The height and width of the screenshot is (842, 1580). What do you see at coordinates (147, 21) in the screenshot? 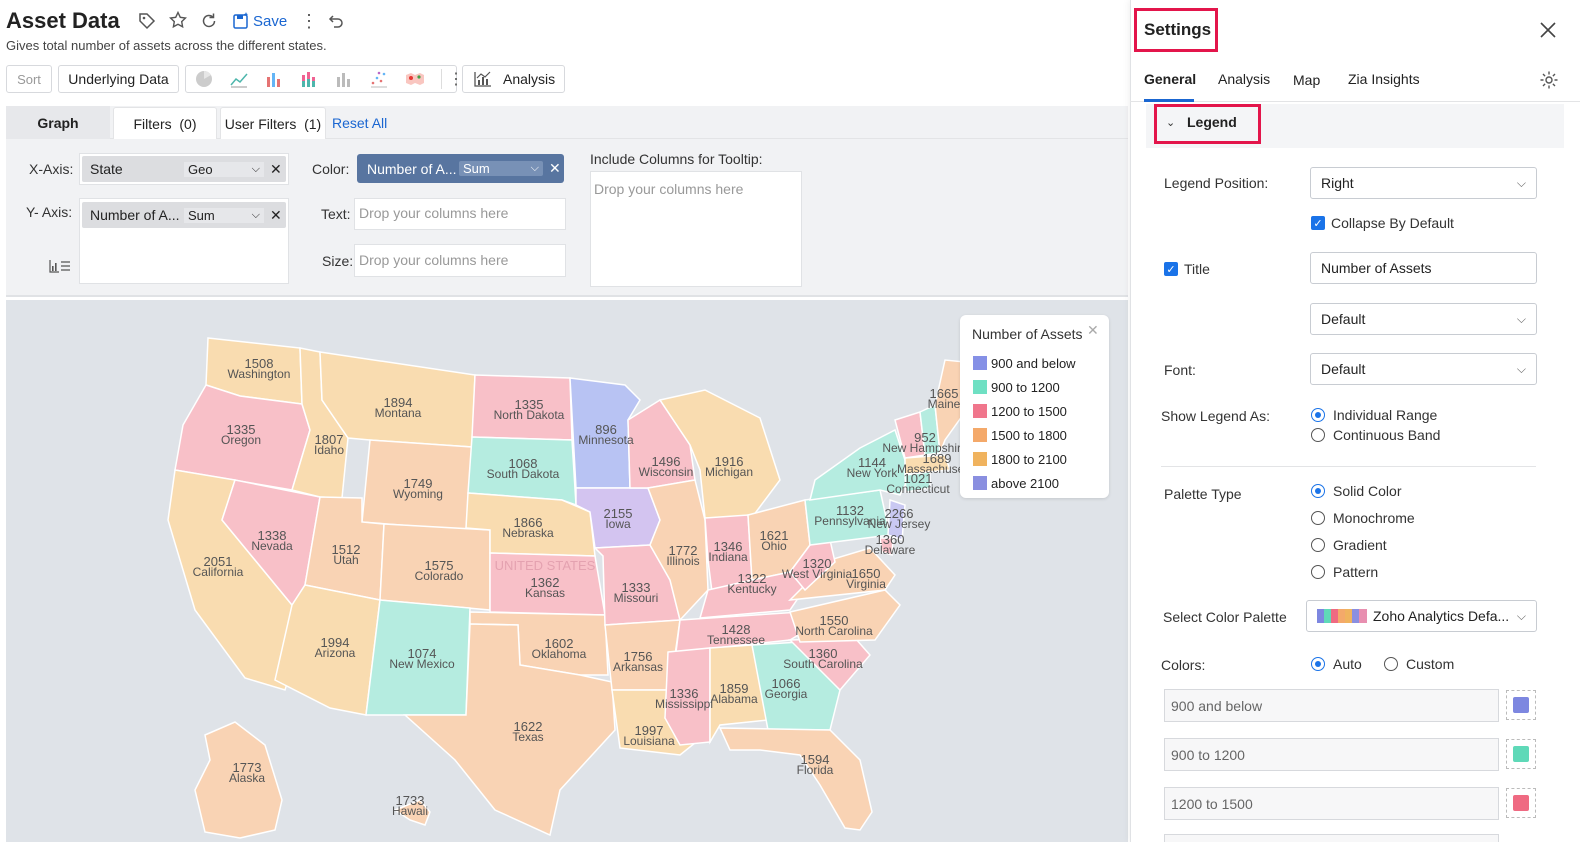
I see `tag-icon` at bounding box center [147, 21].